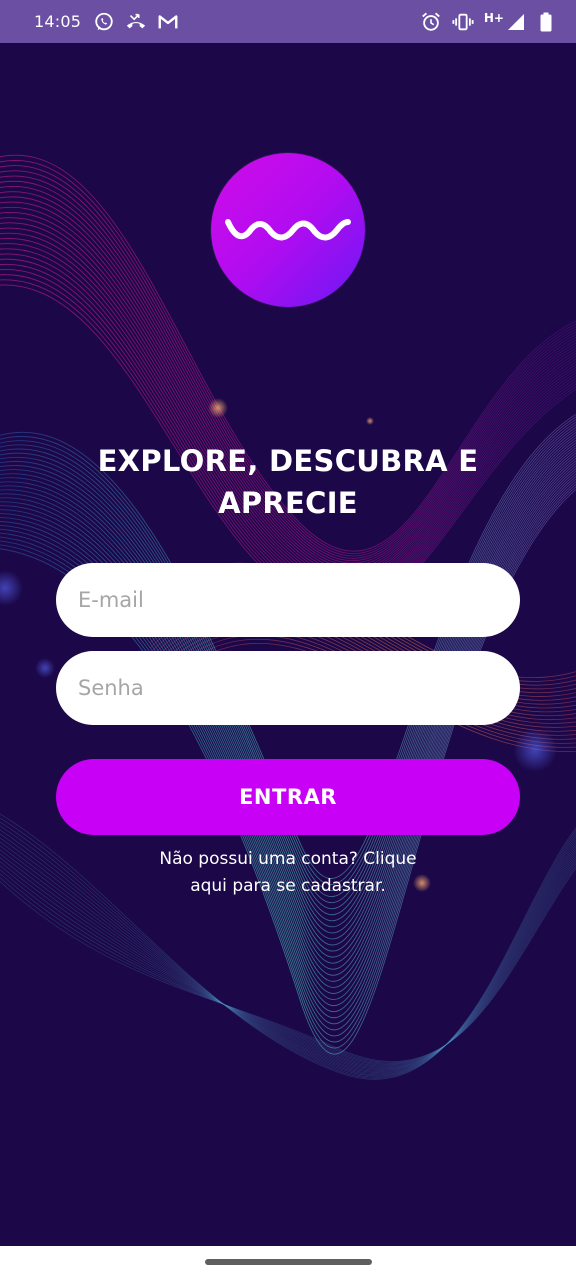 The width and height of the screenshot is (576, 1280). I want to click on status-right-group: H+, so click(481, 22).